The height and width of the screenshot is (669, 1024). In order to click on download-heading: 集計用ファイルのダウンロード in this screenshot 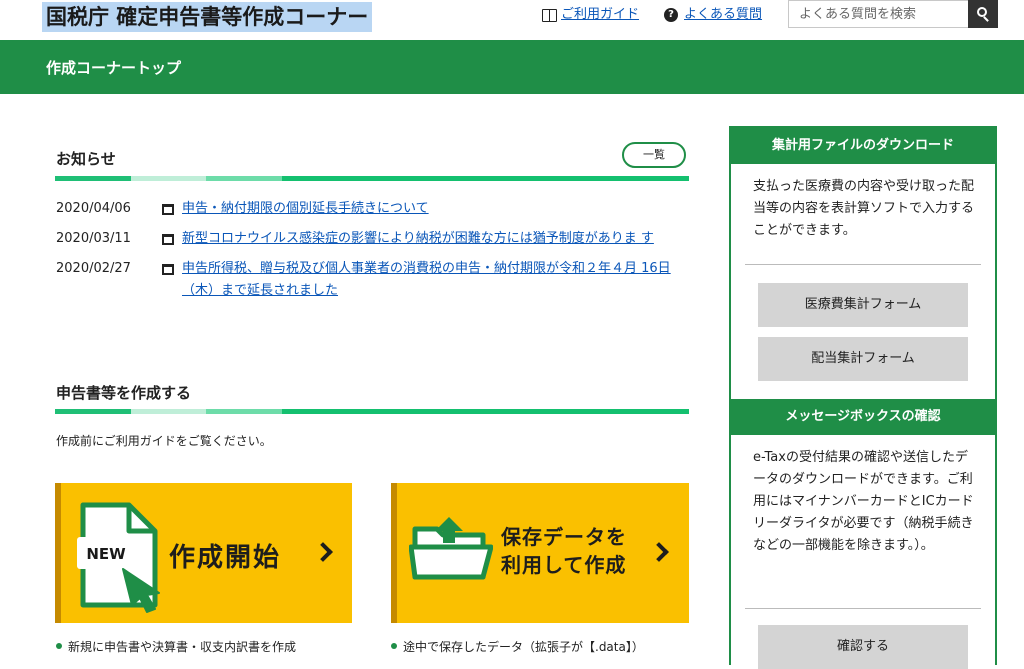, I will do `click(863, 146)`.